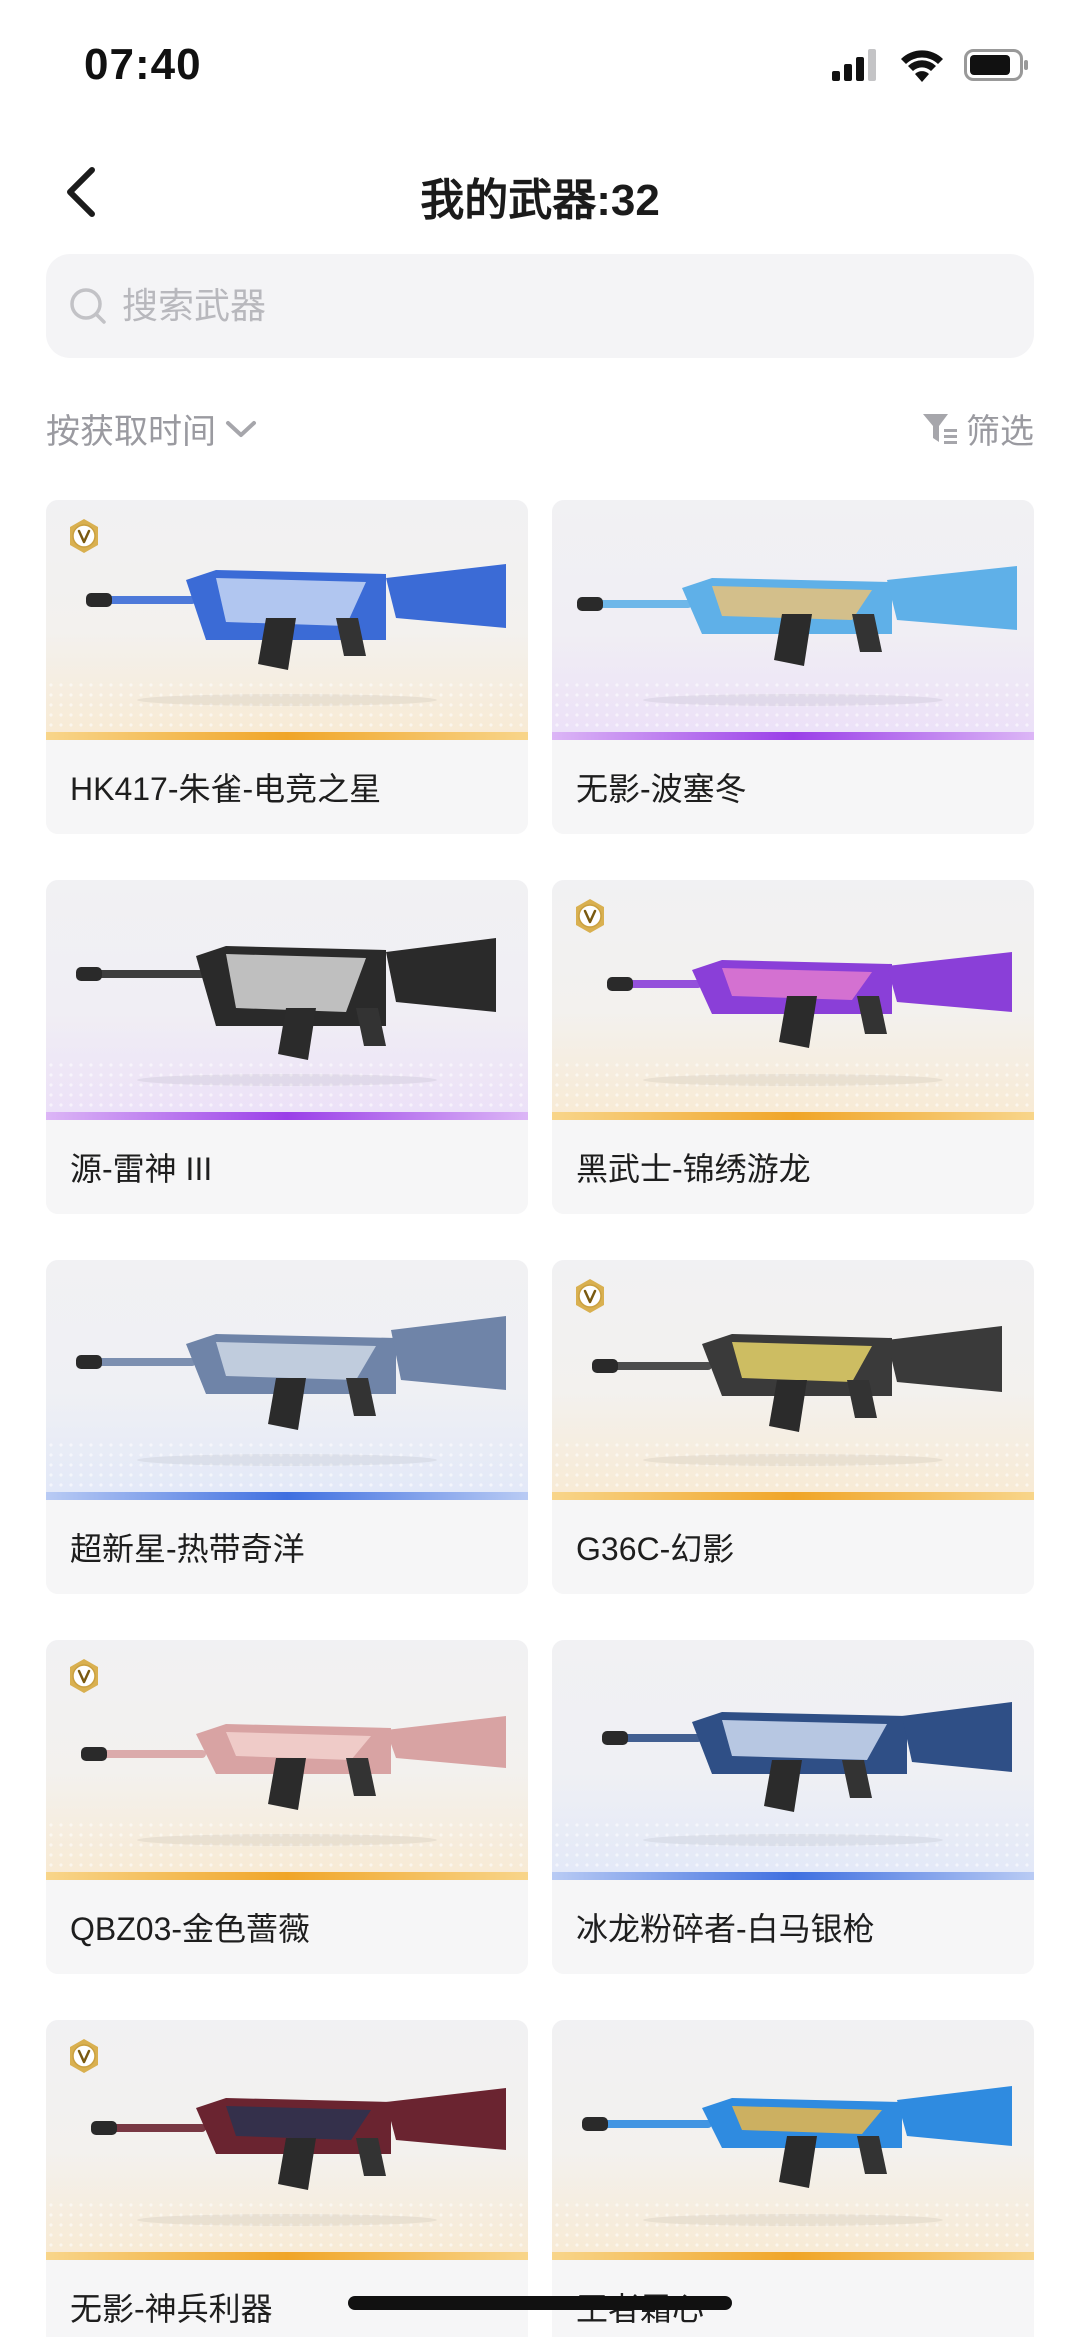  Describe the element at coordinates (793, 1547) in the screenshot. I see `weapon-name: G36C-幻影` at that location.